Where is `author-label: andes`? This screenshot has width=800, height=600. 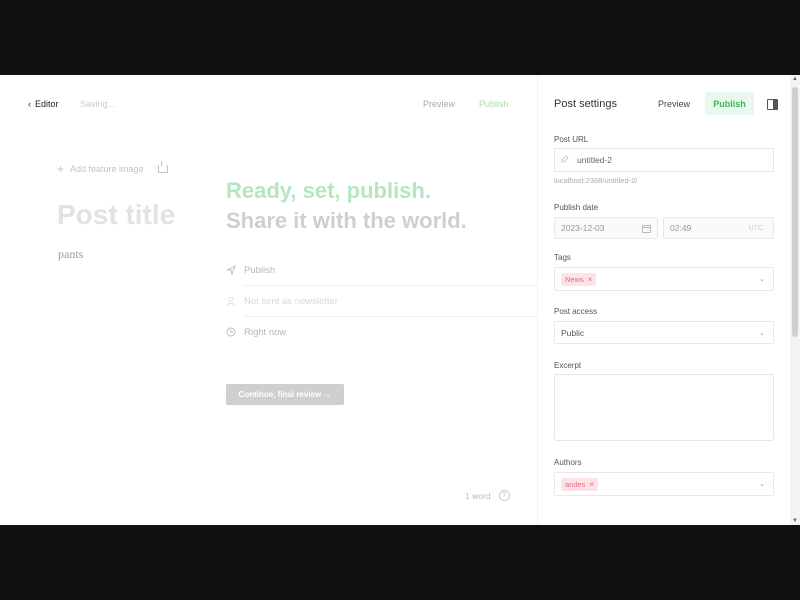 author-label: andes is located at coordinates (575, 484).